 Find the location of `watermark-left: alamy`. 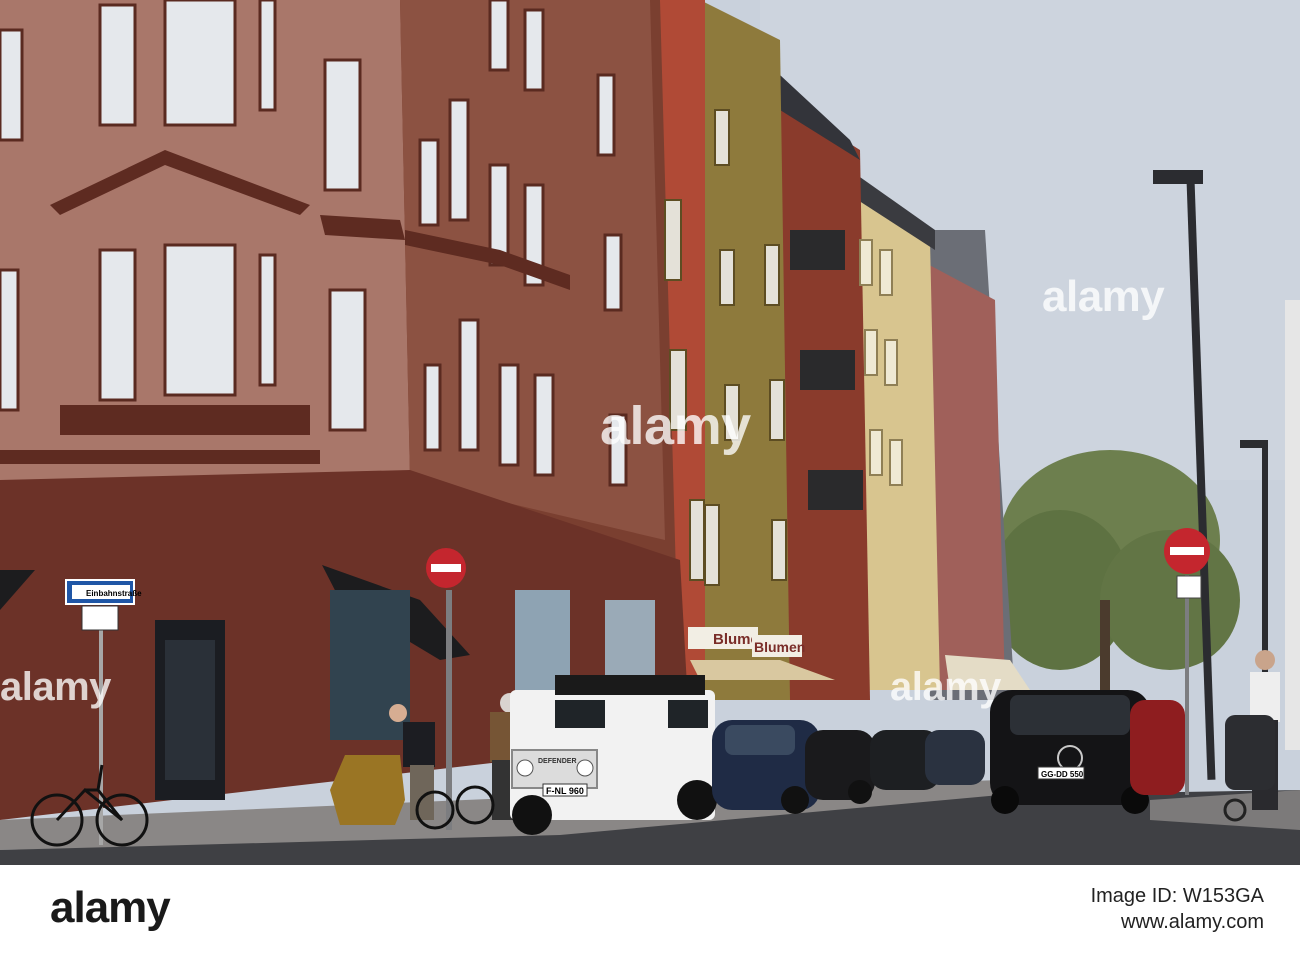

watermark-left: alamy is located at coordinates (55, 687).